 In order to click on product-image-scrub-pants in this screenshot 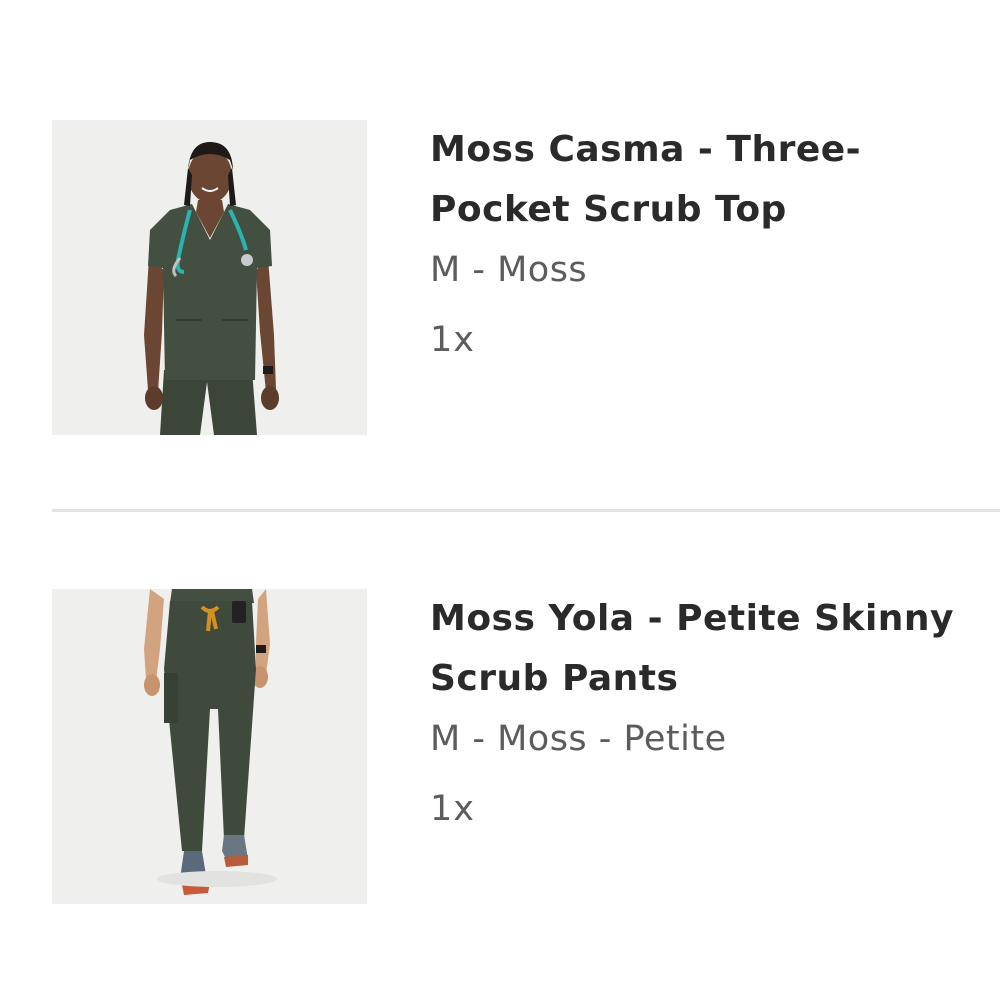, I will do `click(209, 746)`.